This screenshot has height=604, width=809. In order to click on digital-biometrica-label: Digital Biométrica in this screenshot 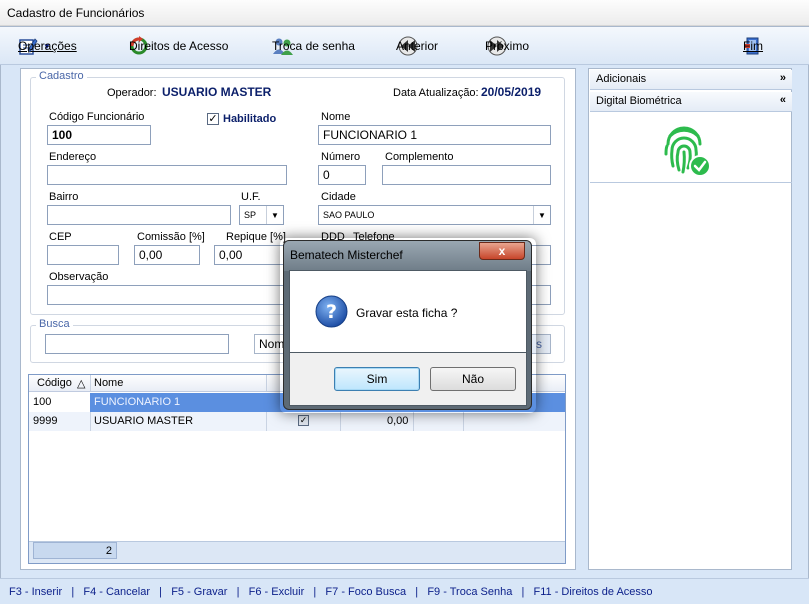, I will do `click(639, 101)`.